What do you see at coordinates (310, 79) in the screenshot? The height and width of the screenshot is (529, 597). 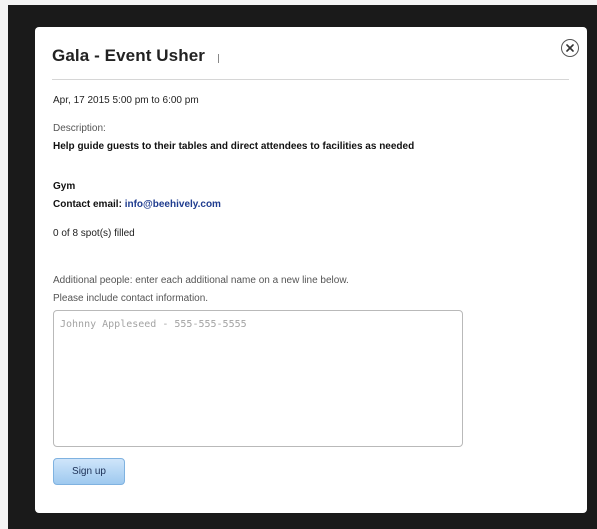 I see `title-divider` at bounding box center [310, 79].